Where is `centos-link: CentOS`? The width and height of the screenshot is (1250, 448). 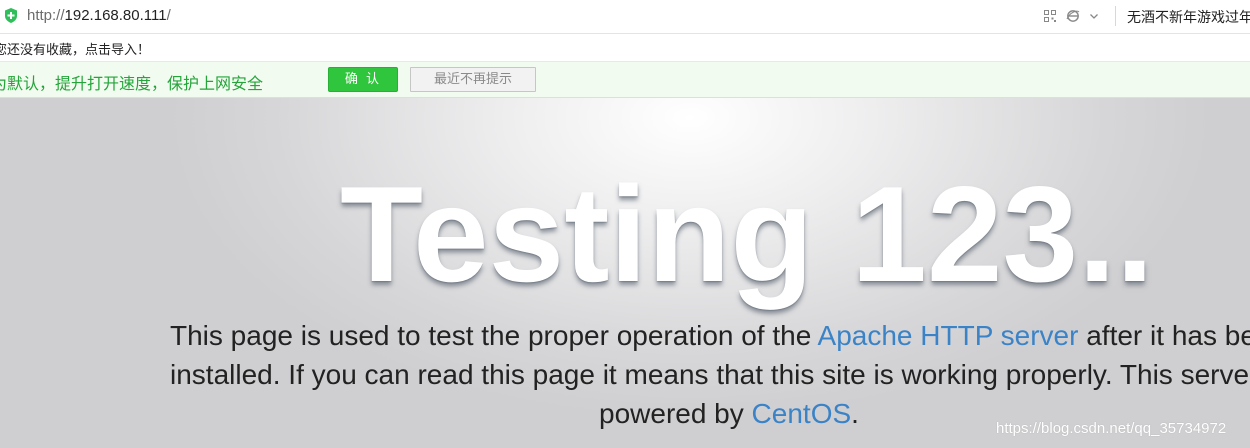
centos-link: CentOS is located at coordinates (802, 413).